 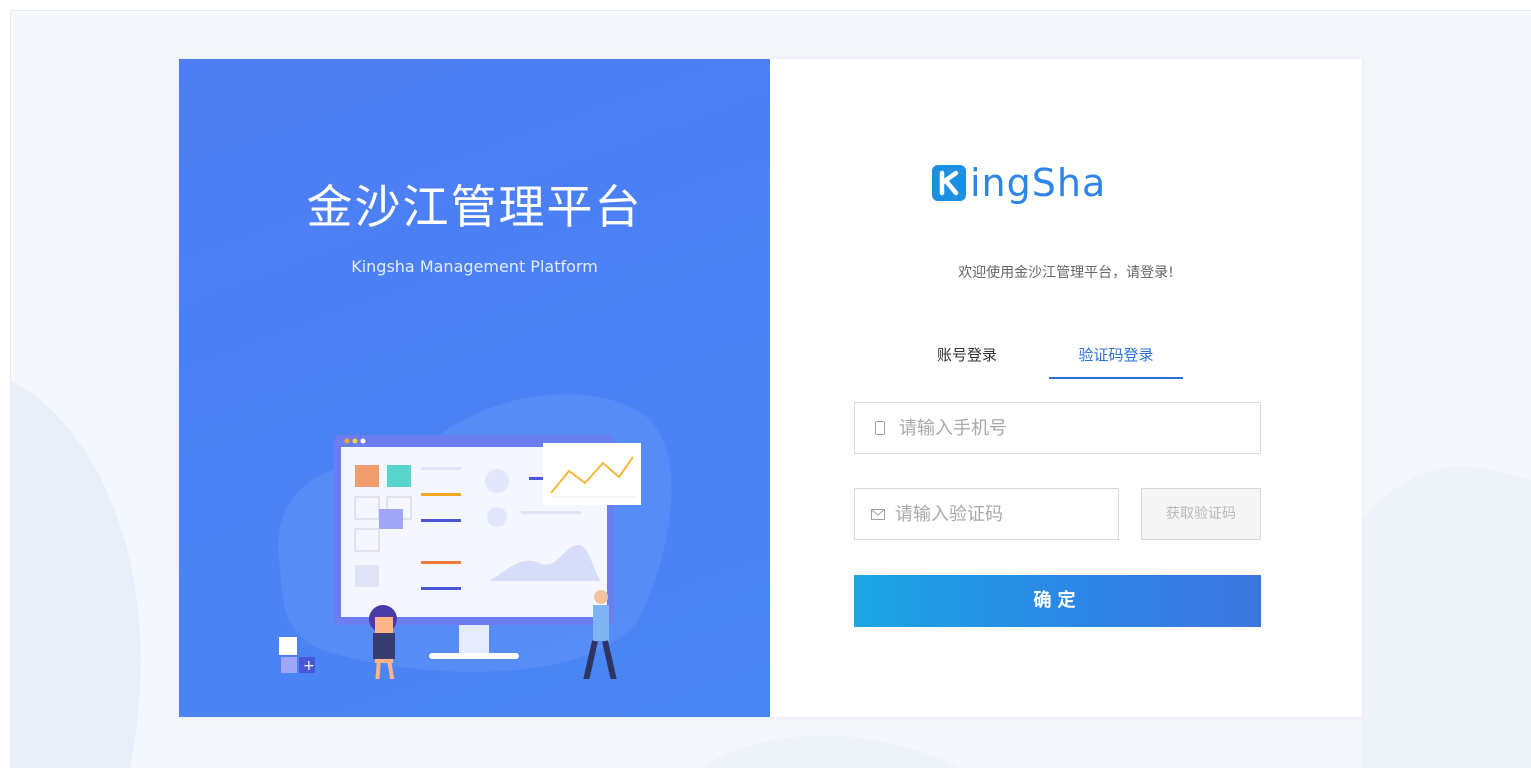 What do you see at coordinates (1066, 273) in the screenshot?
I see `welcome-text: 欢迎使用金沙江管理平台，请登录!` at bounding box center [1066, 273].